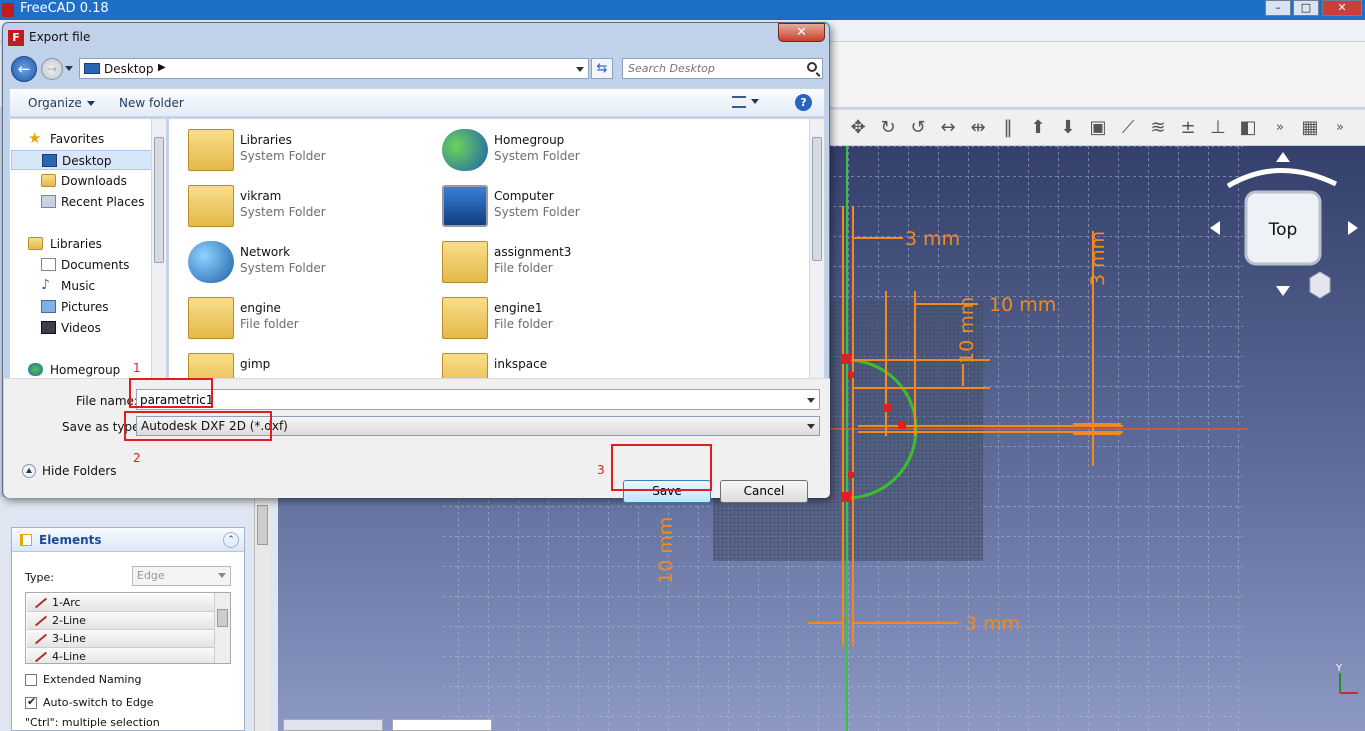 This screenshot has height=731, width=1365. I want to click on dialog-close-button: ✕, so click(801, 32).